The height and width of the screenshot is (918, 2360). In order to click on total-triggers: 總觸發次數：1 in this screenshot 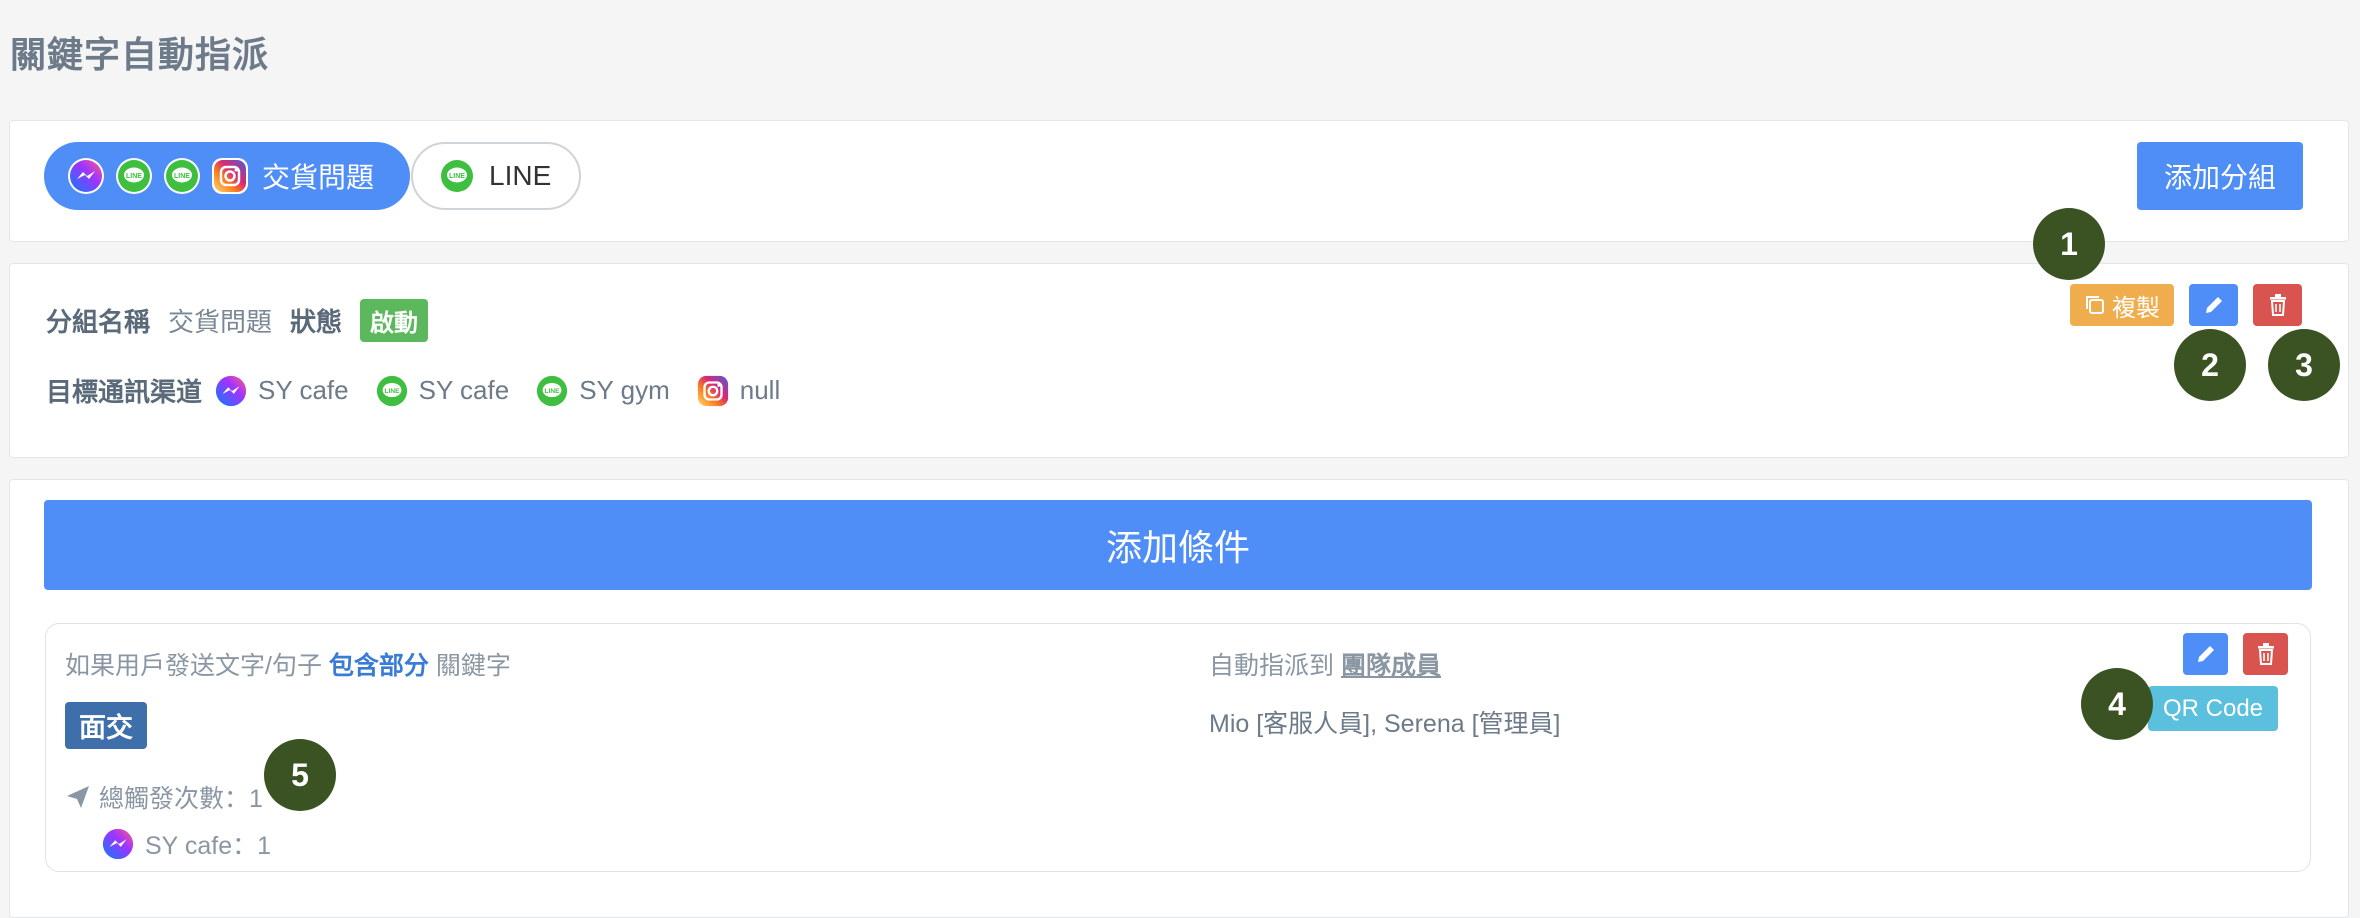, I will do `click(164, 797)`.